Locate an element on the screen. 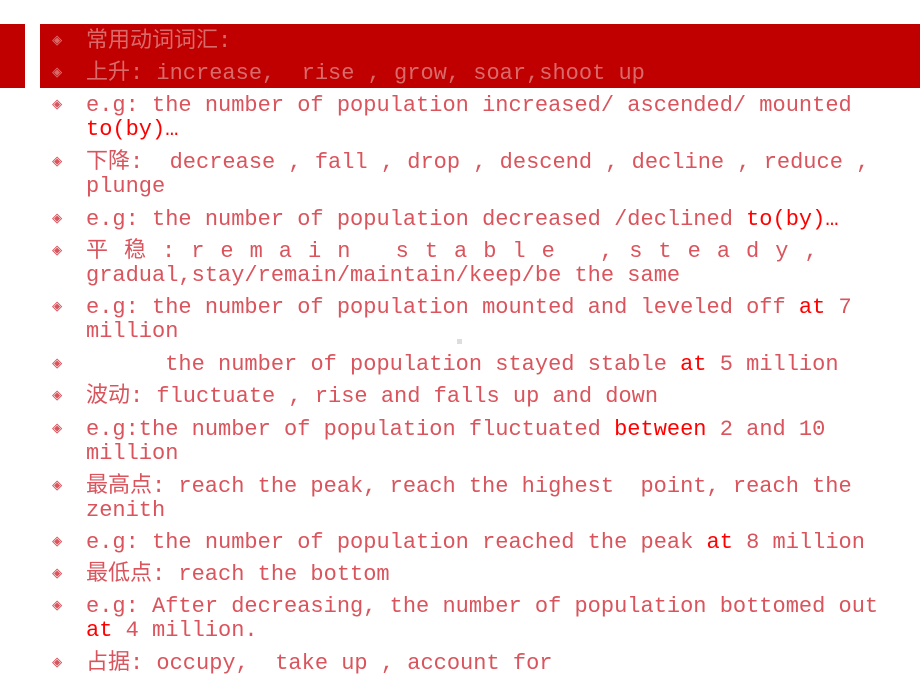 Image resolution: width=920 pixels, height=690 pixels. text-segment: 最低点: reach the bottom is located at coordinates (238, 574).